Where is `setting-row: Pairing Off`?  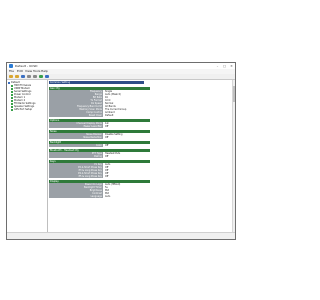 setting-row: Pairing Off is located at coordinates (99, 156).